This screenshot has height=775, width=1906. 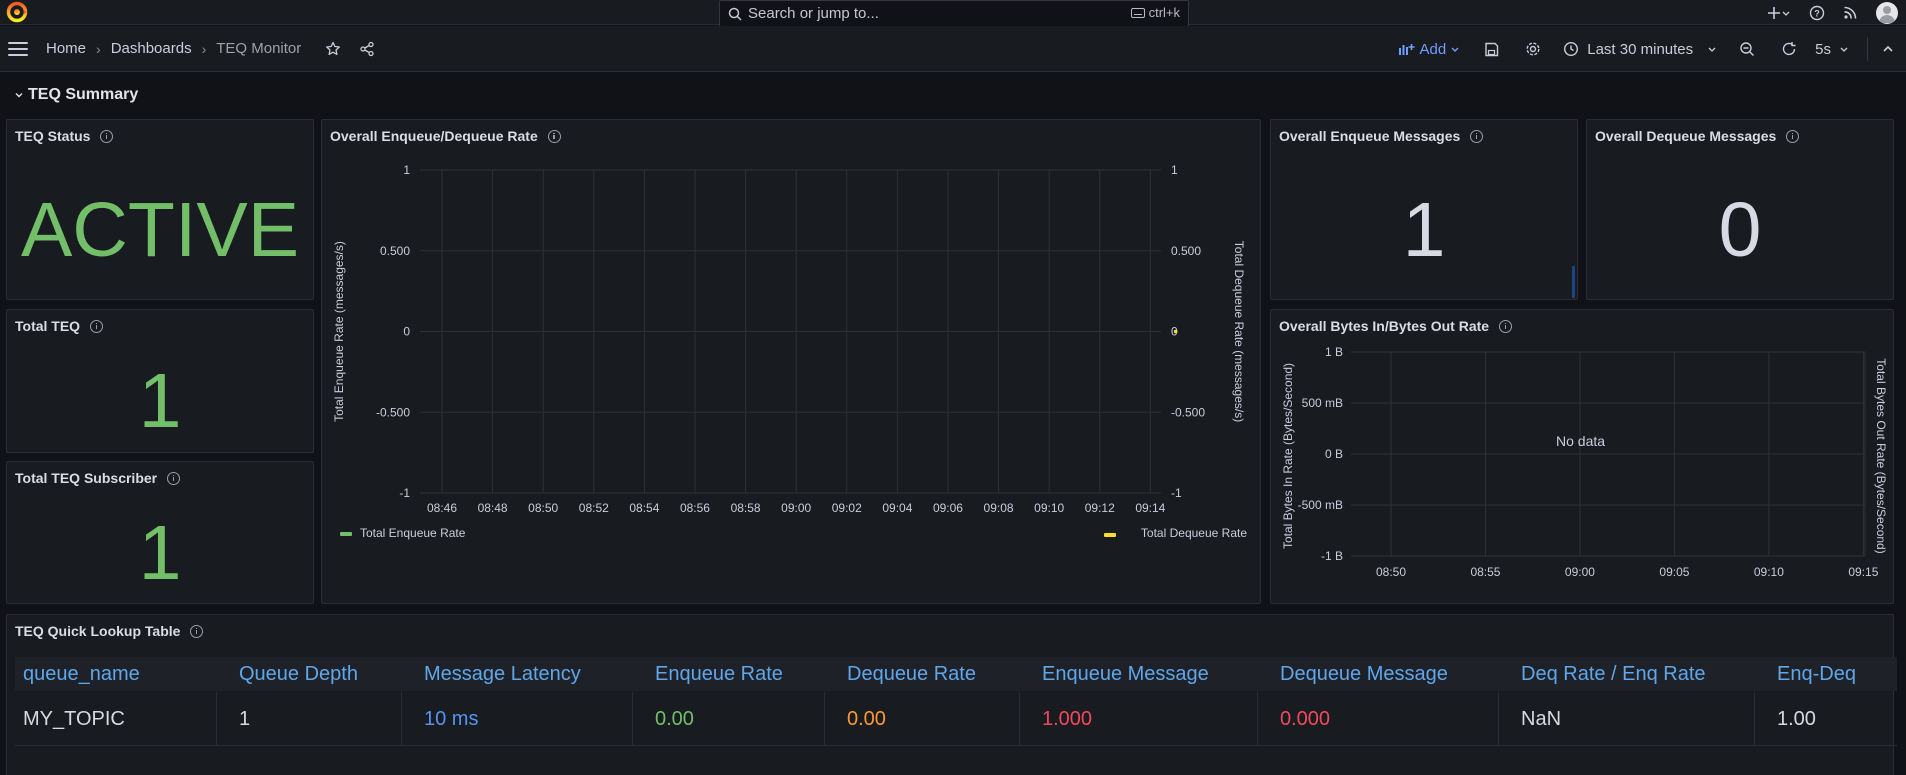 I want to click on column-header-dequeue-message: Dequeue Message, so click(x=1364, y=674).